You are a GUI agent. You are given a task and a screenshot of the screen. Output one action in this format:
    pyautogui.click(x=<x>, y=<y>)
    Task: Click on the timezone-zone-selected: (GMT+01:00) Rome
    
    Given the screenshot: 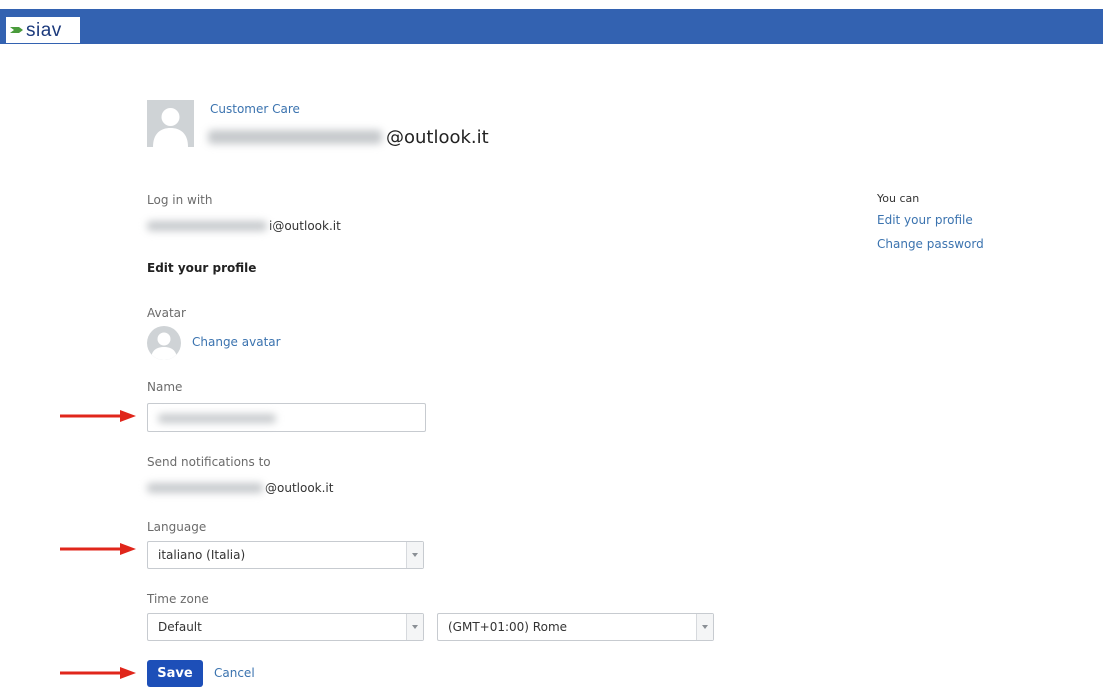 What is the action you would take?
    pyautogui.click(x=508, y=627)
    